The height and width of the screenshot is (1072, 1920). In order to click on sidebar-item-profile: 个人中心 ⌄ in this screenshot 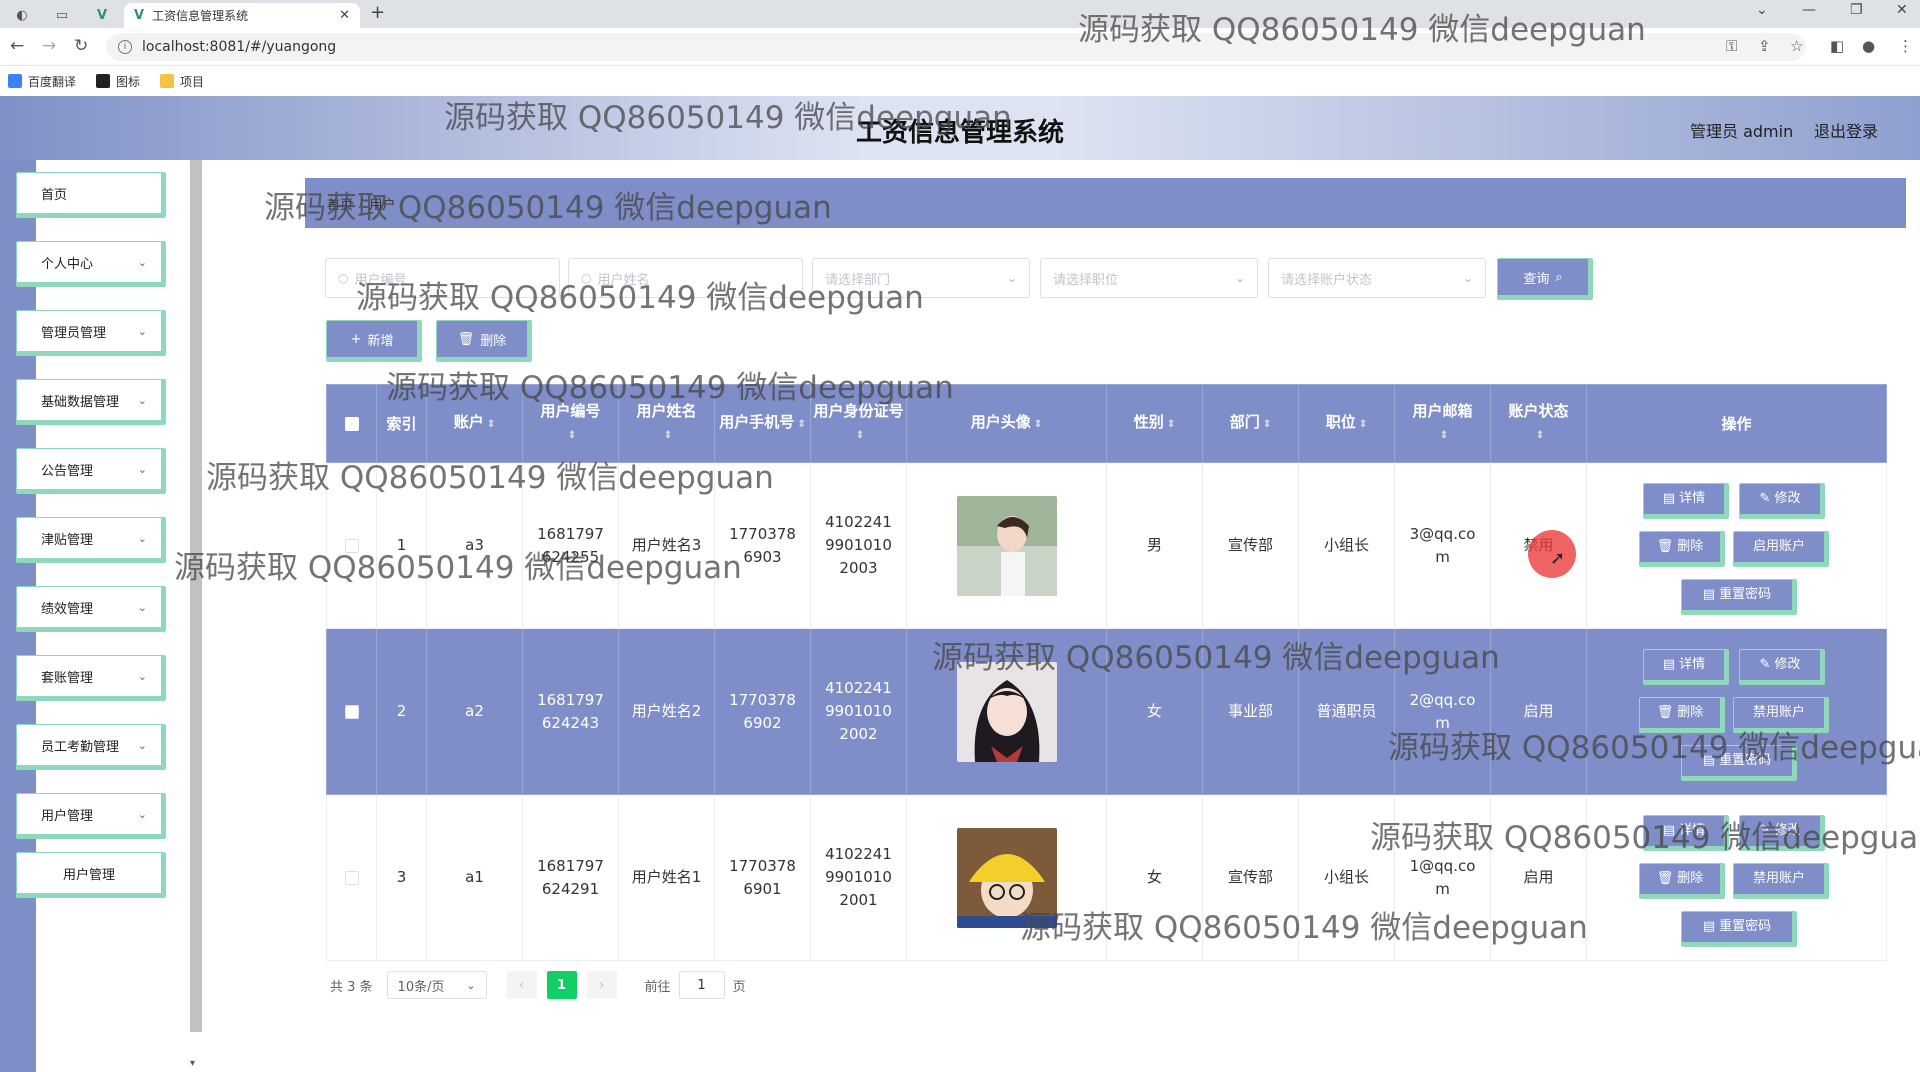, I will do `click(91, 264)`.